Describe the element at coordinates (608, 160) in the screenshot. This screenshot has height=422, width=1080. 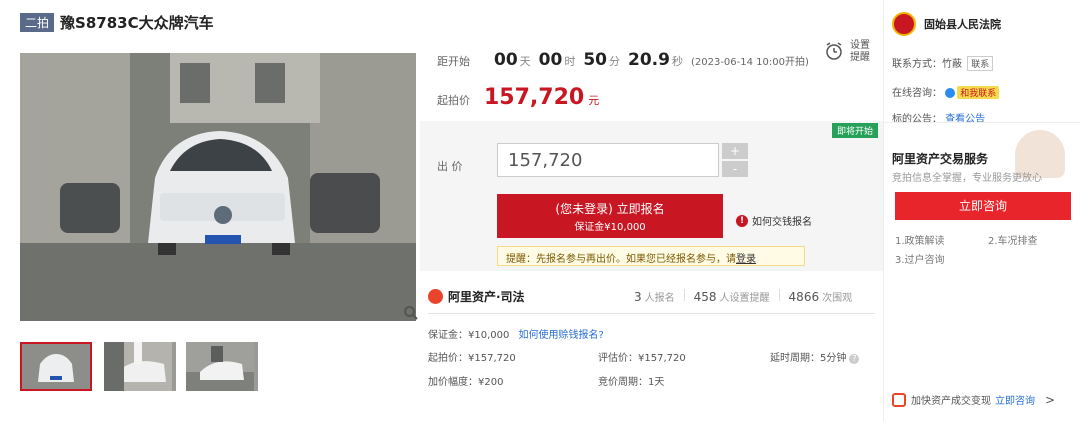
I see `bid-amount-input: 157,720` at that location.